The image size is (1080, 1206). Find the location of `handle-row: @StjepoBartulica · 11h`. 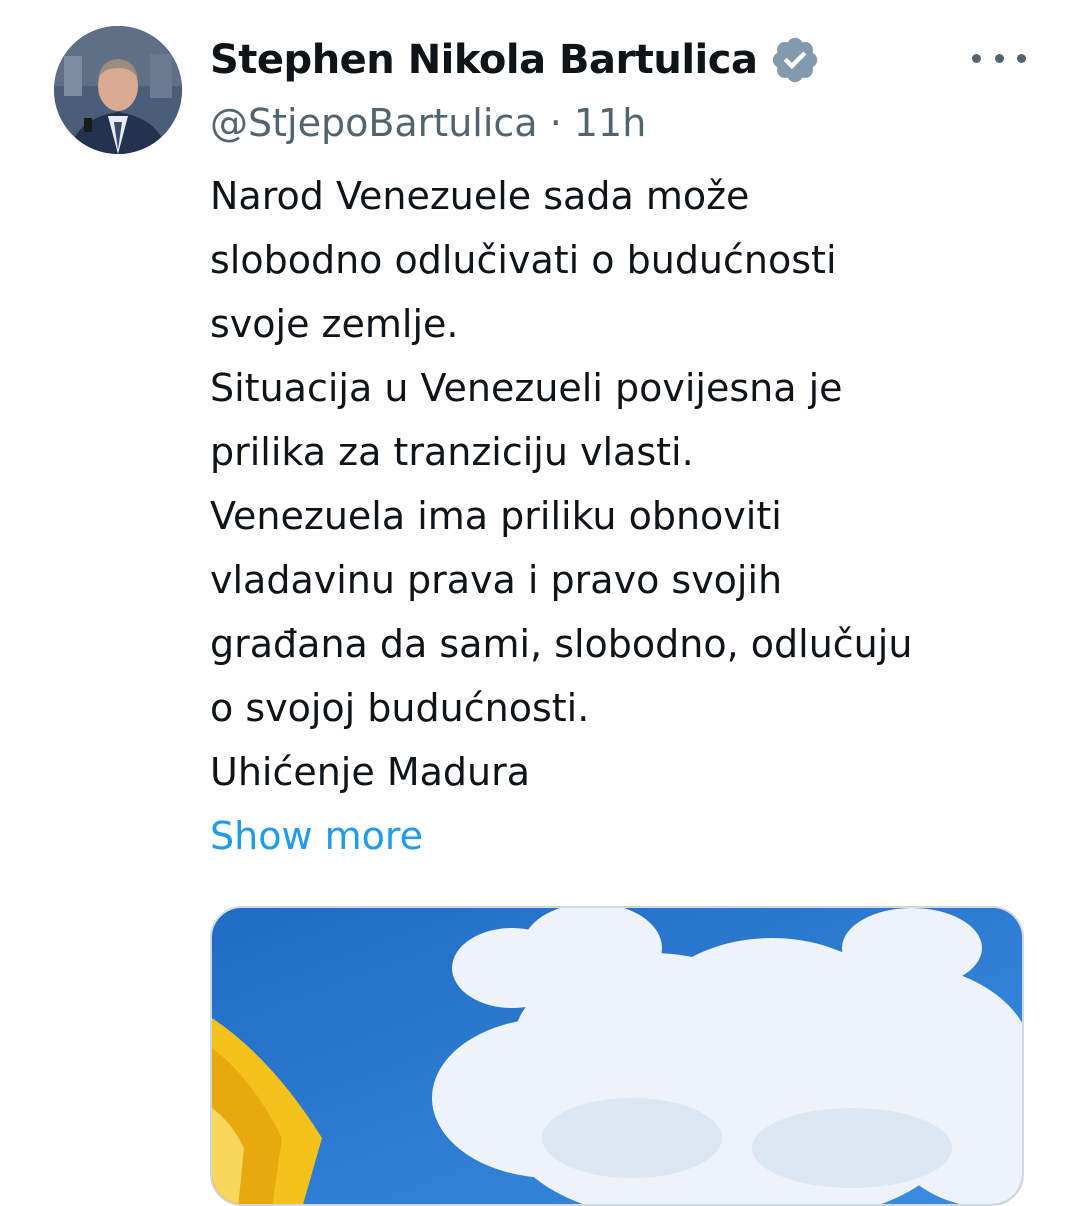

handle-row: @StjepoBartulica · 11h is located at coordinates (428, 123).